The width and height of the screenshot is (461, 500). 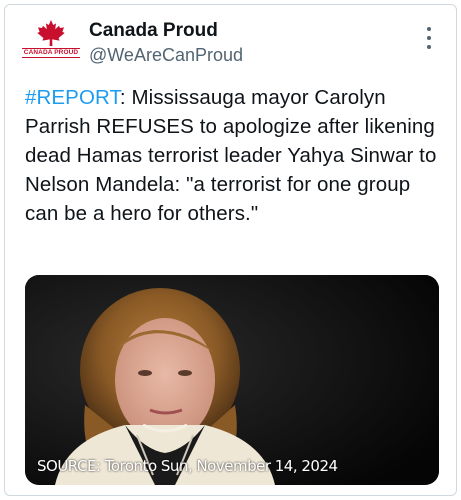 I want to click on avatar: CANADA PROUD, so click(x=51, y=45).